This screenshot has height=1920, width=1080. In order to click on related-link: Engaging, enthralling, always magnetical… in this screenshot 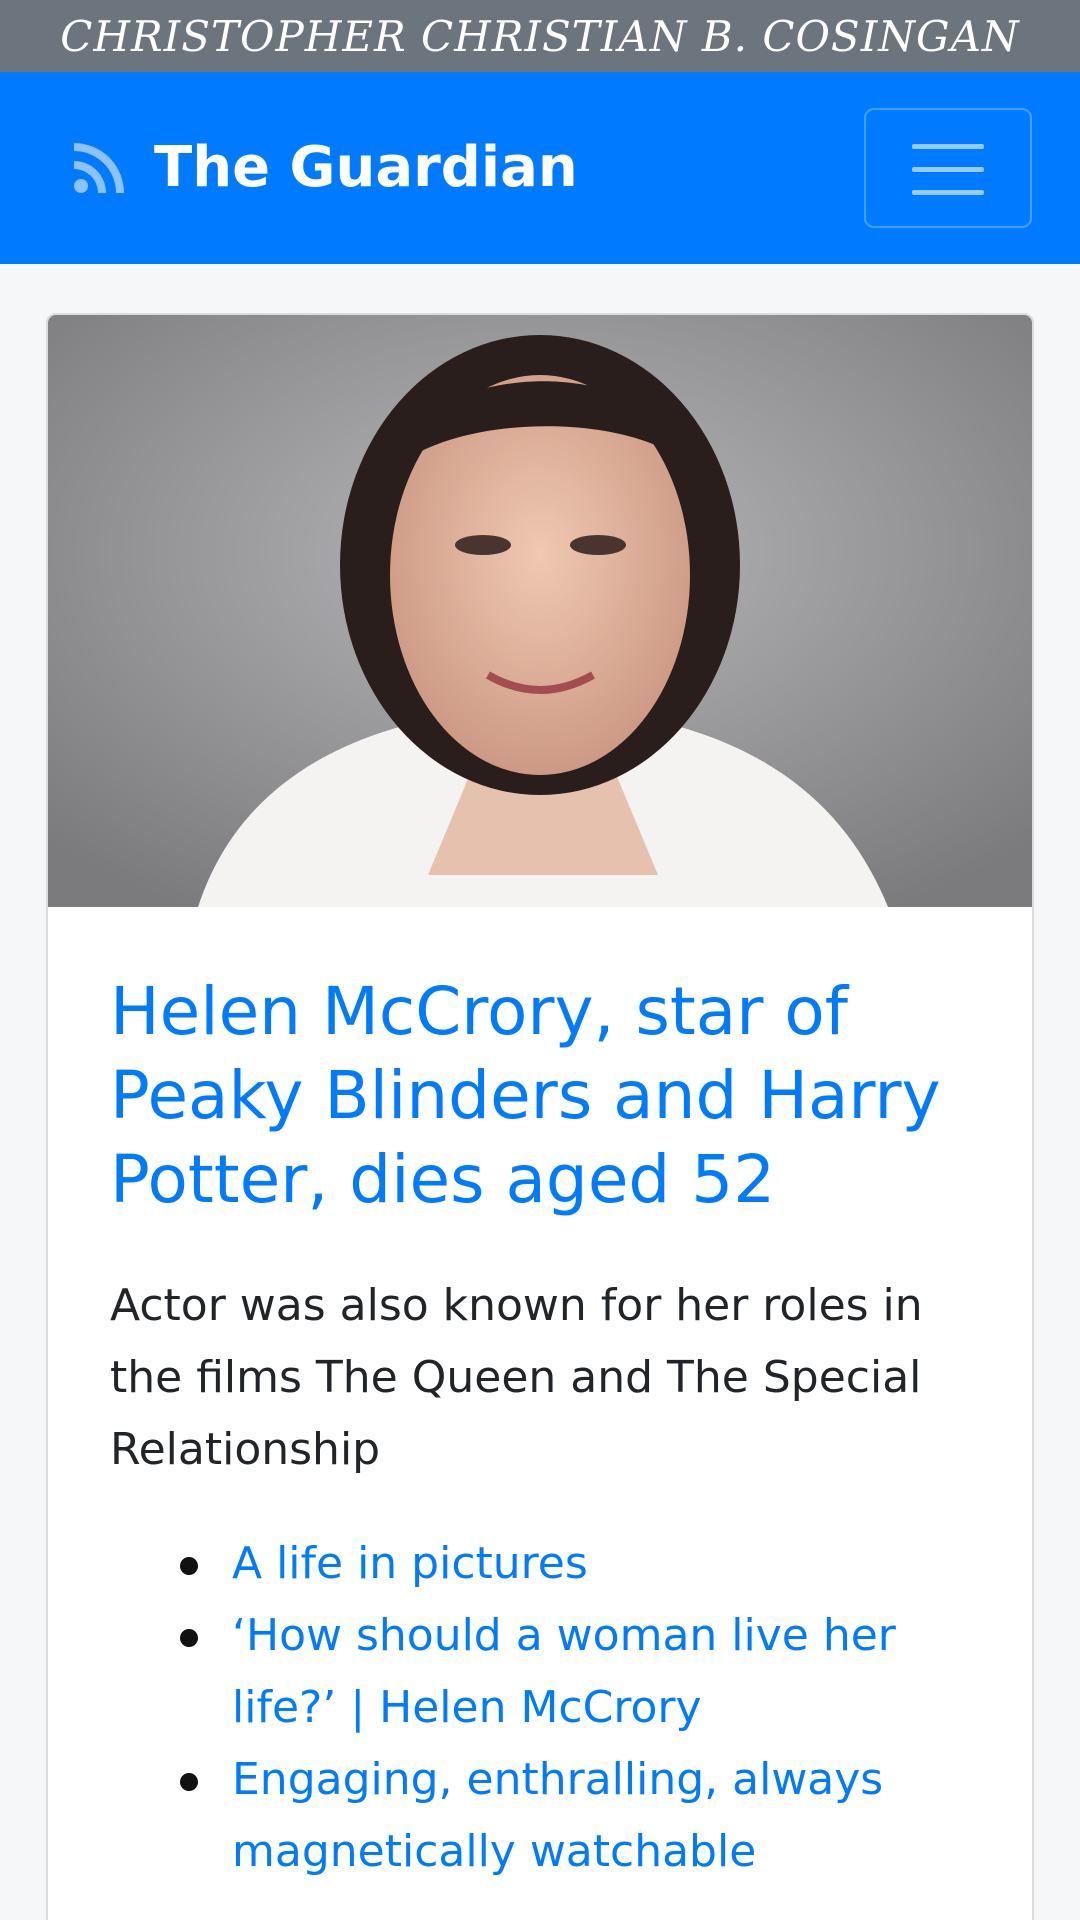, I will do `click(557, 1815)`.